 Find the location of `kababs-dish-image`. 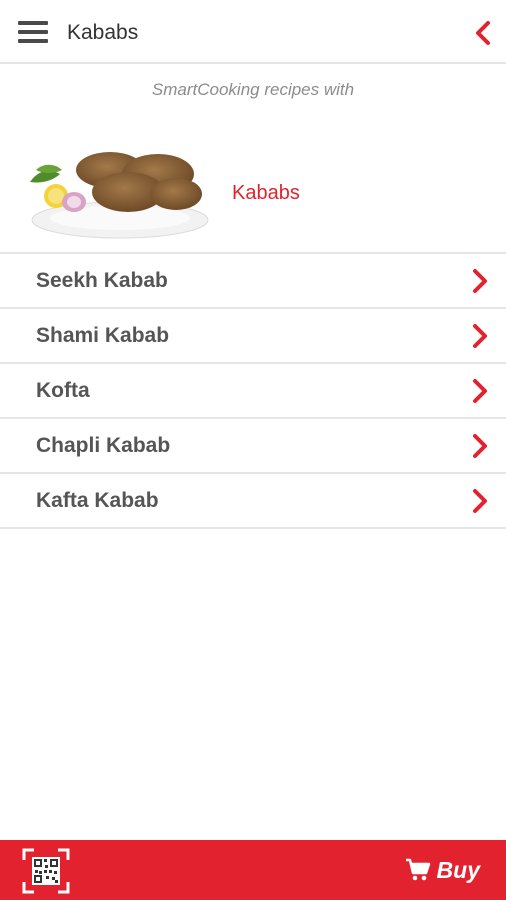

kababs-dish-image is located at coordinates (119, 195).